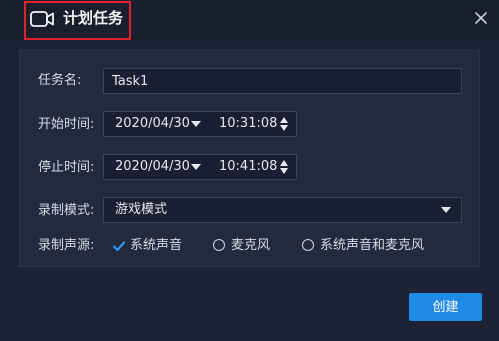  I want to click on start-time-label: 开始时间:, so click(66, 124).